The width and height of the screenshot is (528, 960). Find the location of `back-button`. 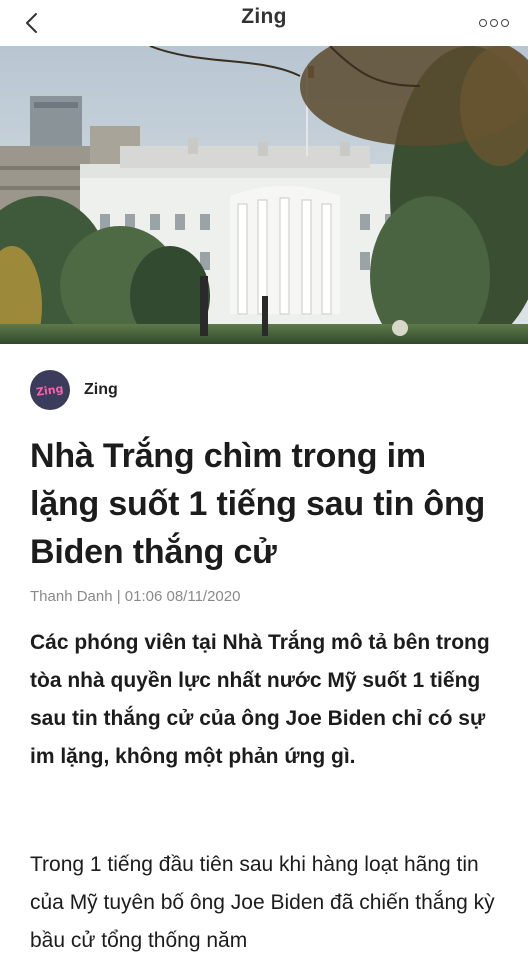

back-button is located at coordinates (32, 23).